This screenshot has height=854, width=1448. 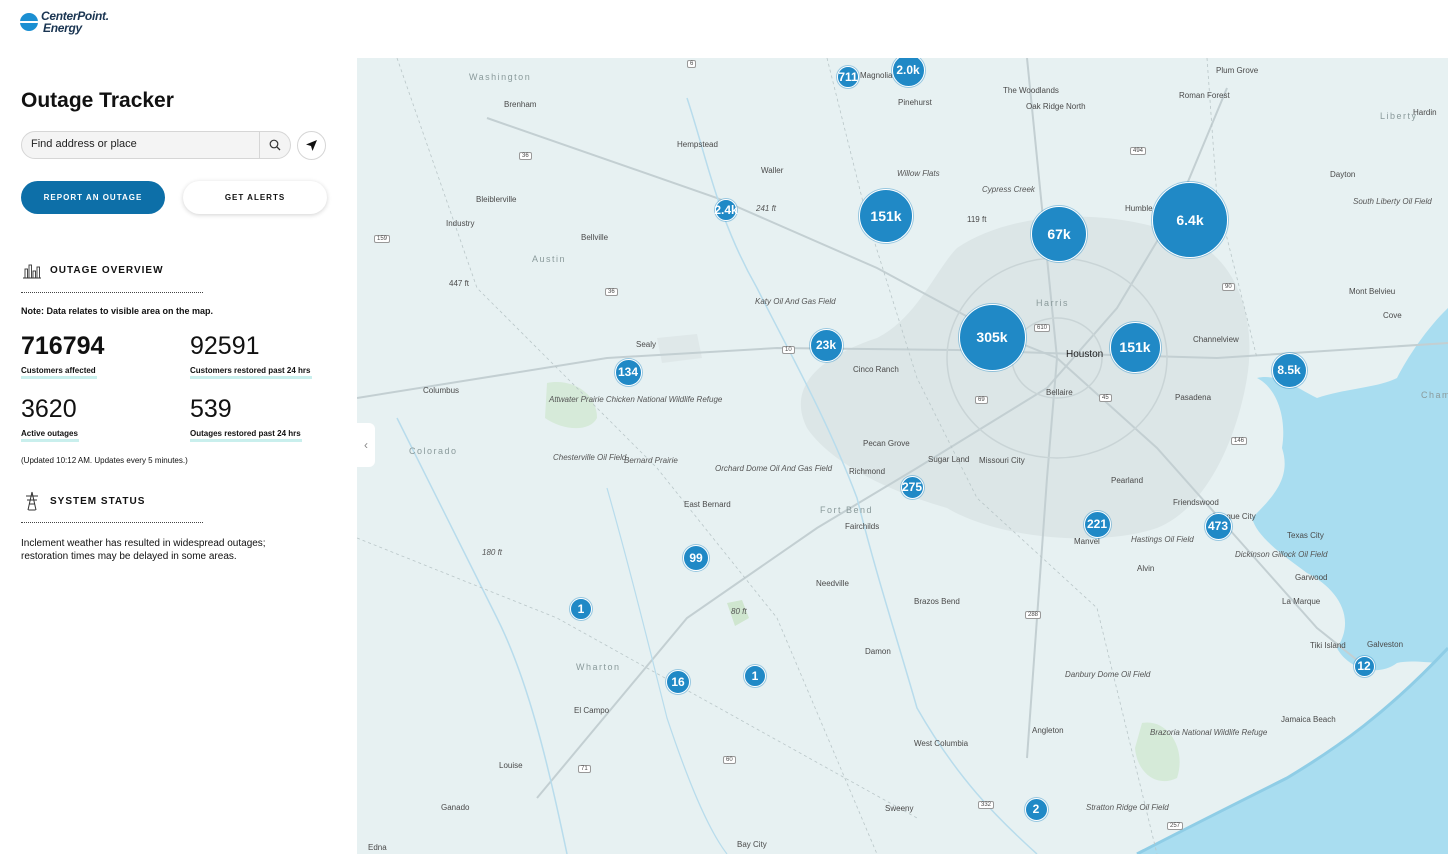 What do you see at coordinates (1127, 807) in the screenshot?
I see `map-place-label: Stratton Ridge Oil Field` at bounding box center [1127, 807].